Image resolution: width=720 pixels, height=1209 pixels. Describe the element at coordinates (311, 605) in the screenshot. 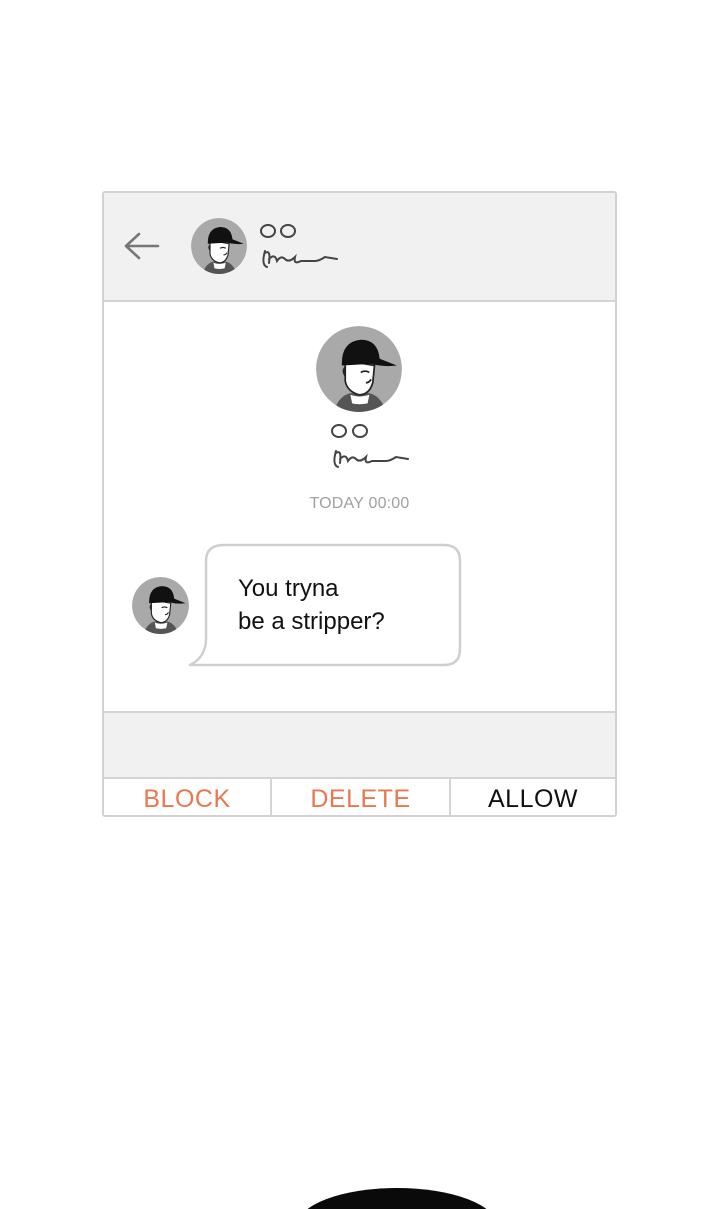

I see `message-text: You tryna be a stripper?` at that location.